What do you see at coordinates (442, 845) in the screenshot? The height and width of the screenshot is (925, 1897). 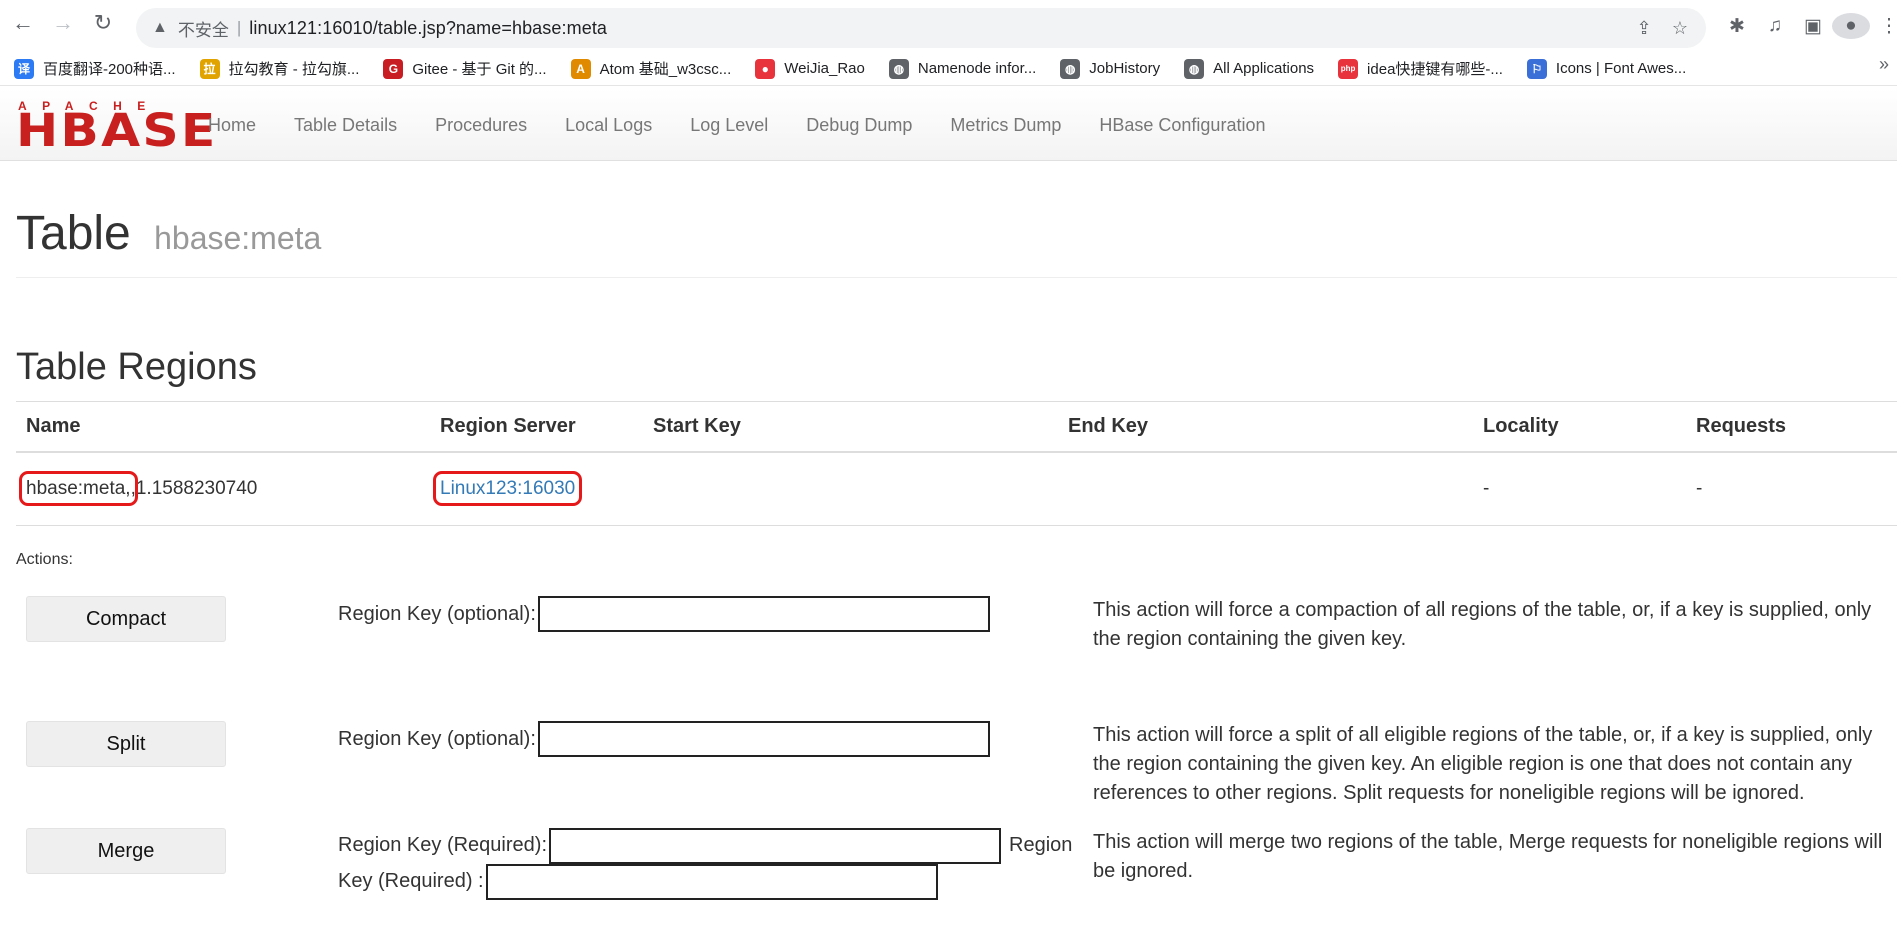 I see `merge-key1-label: Region Key (Required):` at bounding box center [442, 845].